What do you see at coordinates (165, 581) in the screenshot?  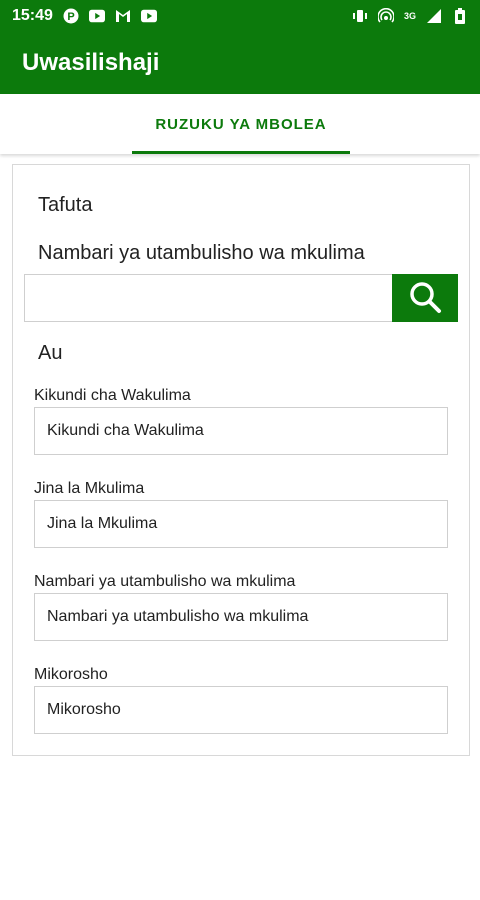 I see `farmer-id-label: Nambari ya utambulisho wa mkulima` at bounding box center [165, 581].